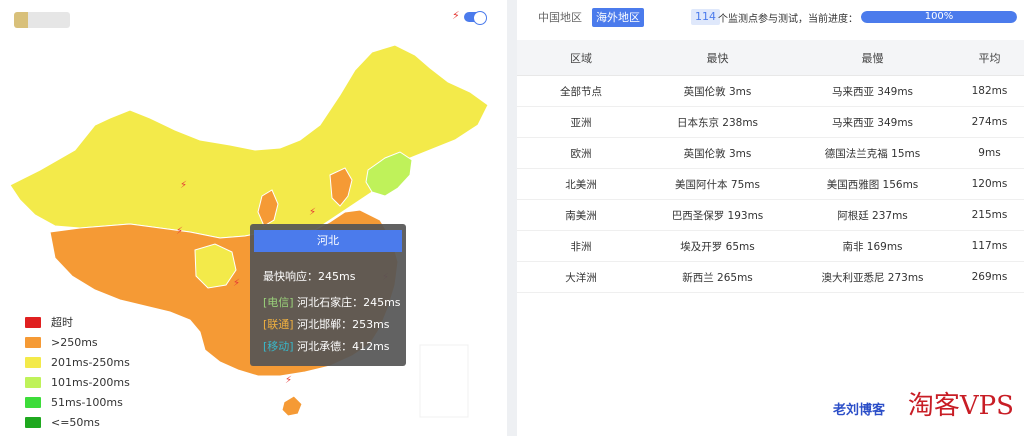  Describe the element at coordinates (278, 346) in the screenshot. I see `isp-mobile-label: [移动]` at that location.